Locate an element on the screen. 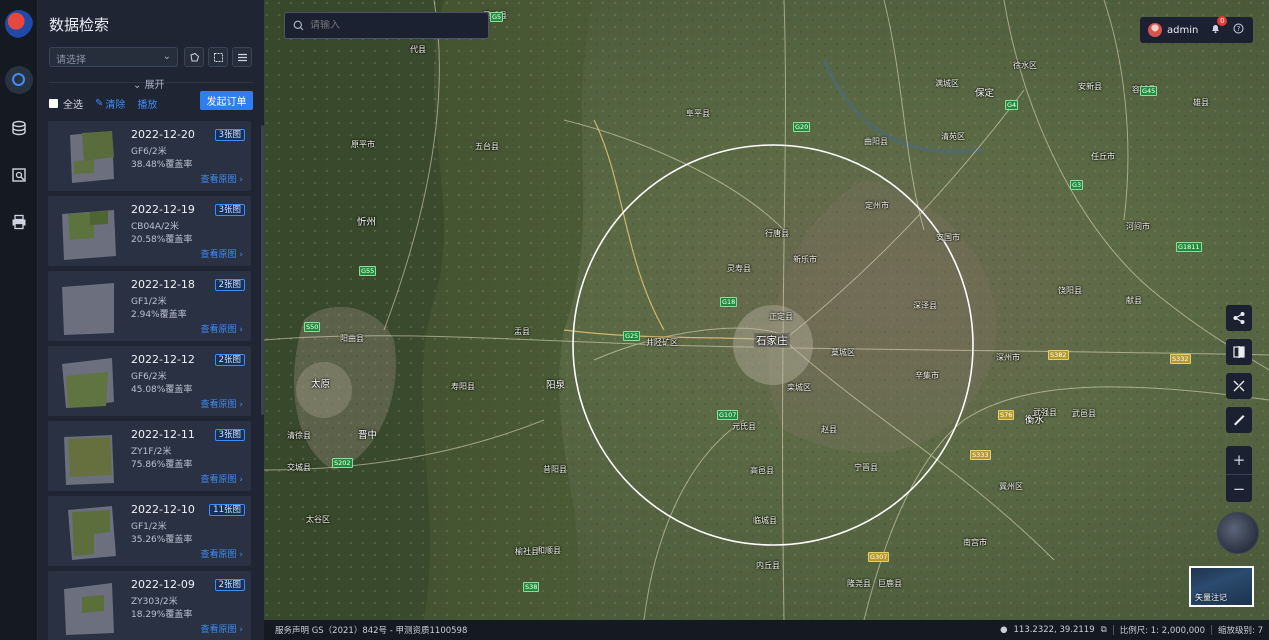 The height and width of the screenshot is (640, 1269). app-logo is located at coordinates (19, 24).